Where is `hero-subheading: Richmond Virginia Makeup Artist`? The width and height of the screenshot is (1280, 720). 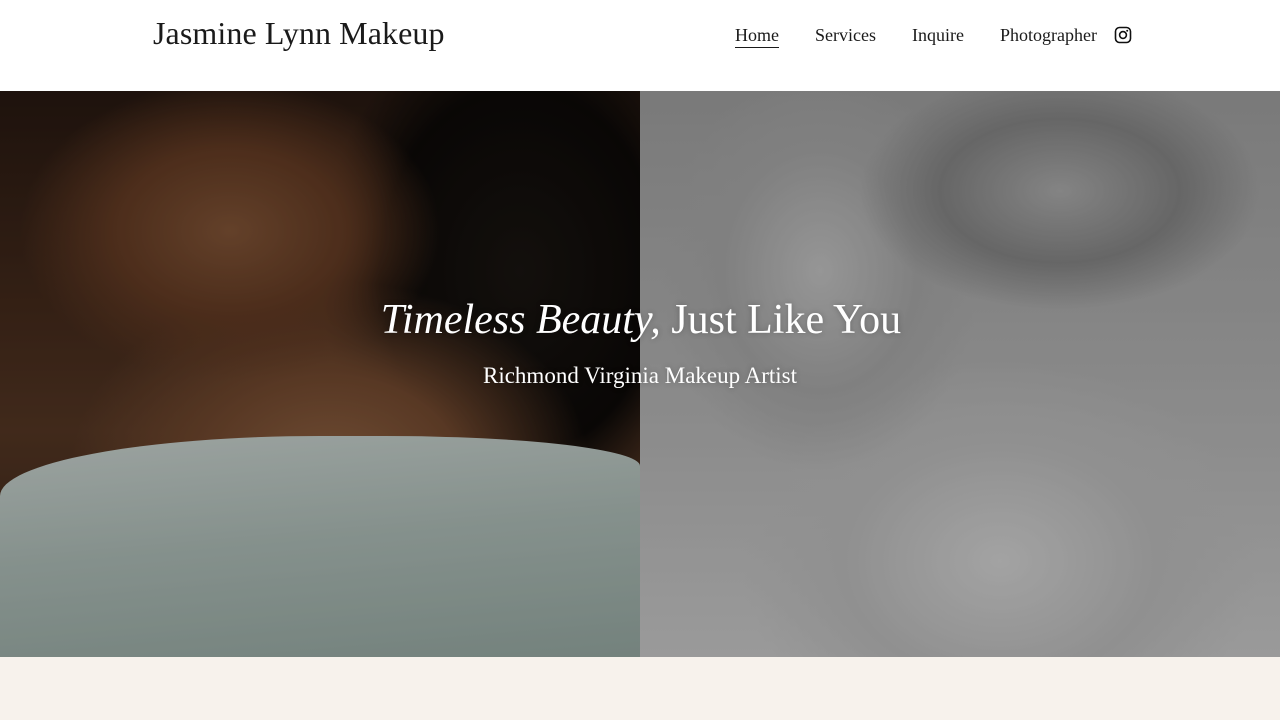
hero-subheading: Richmond Virginia Makeup Artist is located at coordinates (639, 375).